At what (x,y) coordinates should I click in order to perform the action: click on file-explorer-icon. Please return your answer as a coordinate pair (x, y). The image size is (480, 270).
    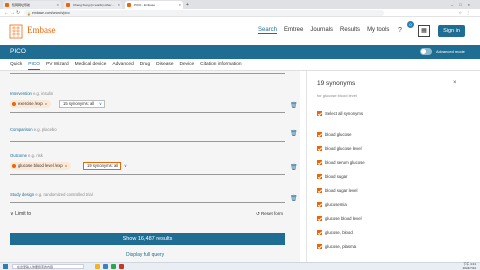
    Looking at the image, I should click on (97, 266).